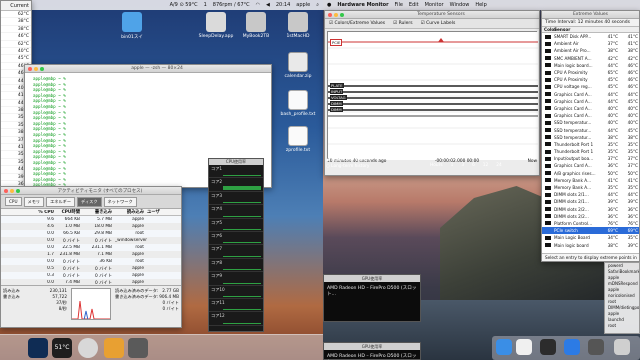  I want to click on table-row: 0.3 0 バイト 0 バイト apple, so click(91, 275).